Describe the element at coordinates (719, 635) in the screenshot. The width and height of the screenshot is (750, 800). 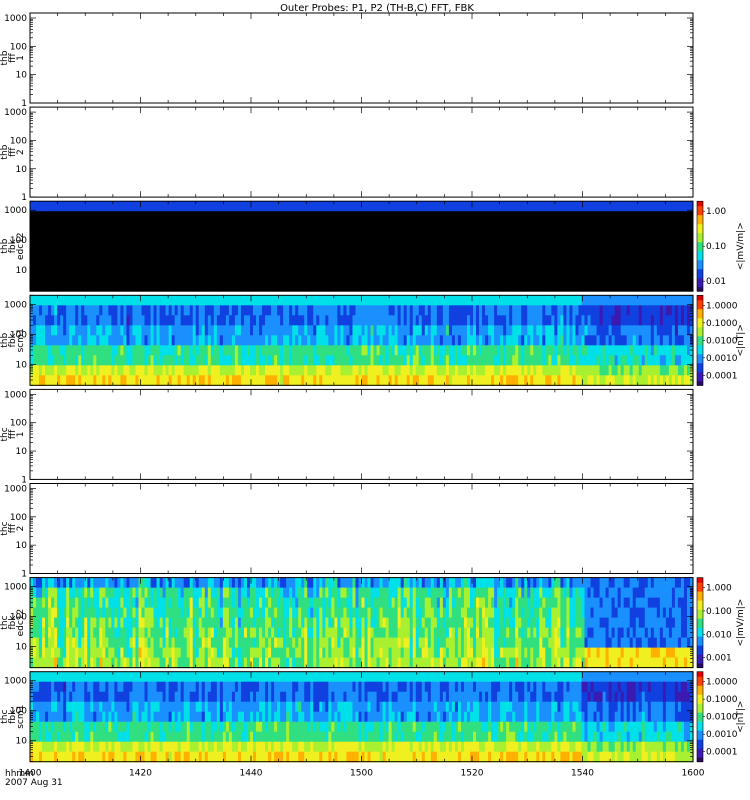
I see `colorbar-tick-label: 0.010` at that location.